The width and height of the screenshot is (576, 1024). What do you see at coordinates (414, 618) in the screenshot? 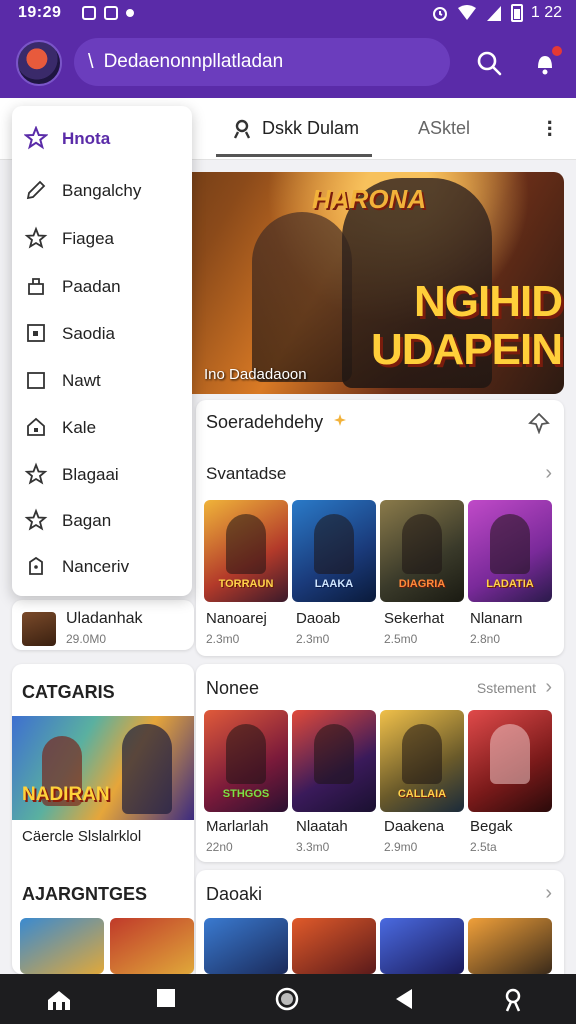
I see `game-name: Sekerhat` at bounding box center [414, 618].